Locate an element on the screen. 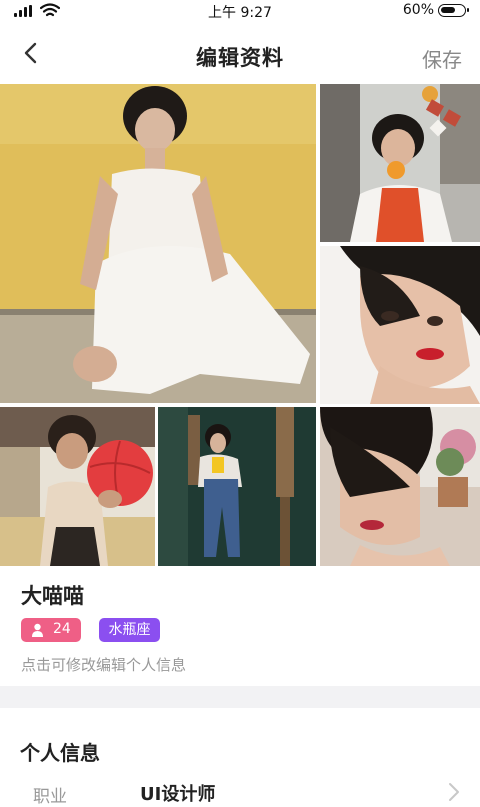 Image resolution: width=480 pixels, height=807 pixels. edit-hint: 点击可修改编辑个人信息 is located at coordinates (104, 665).